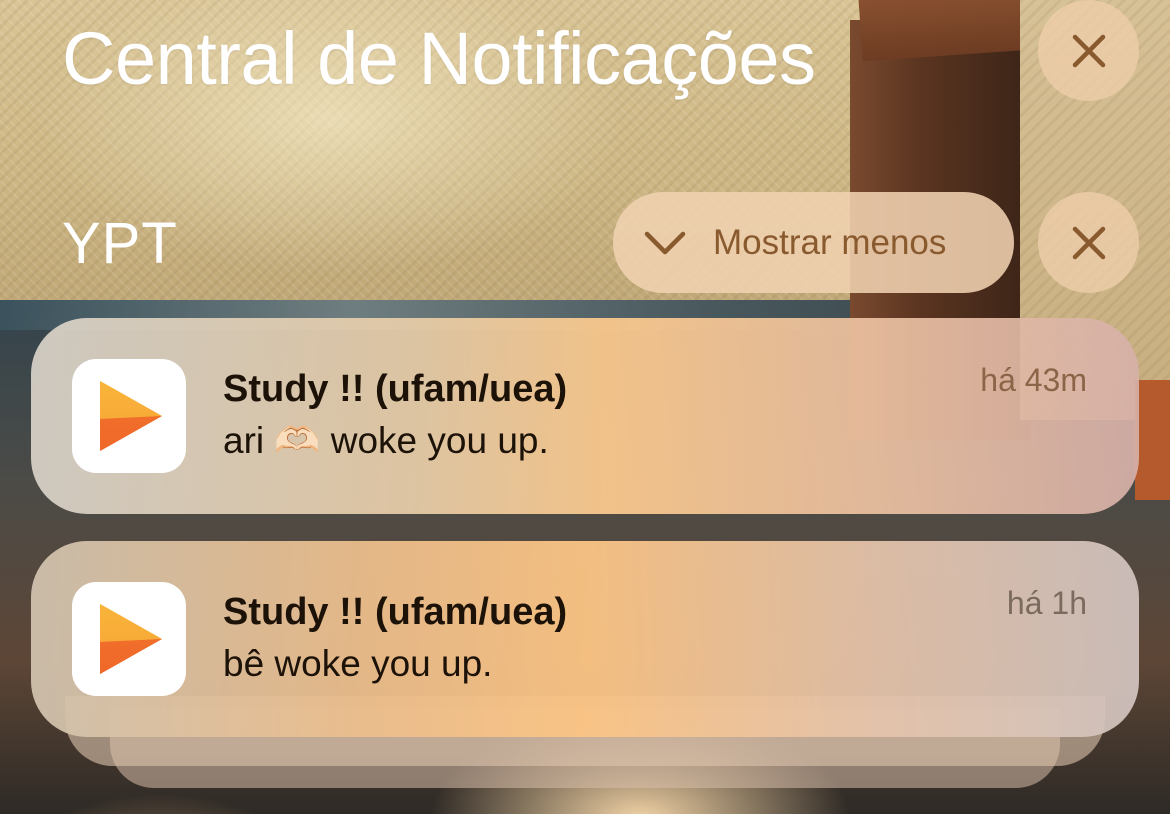 This screenshot has width=1170, height=814. What do you see at coordinates (1046, 603) in the screenshot?
I see `notification-time: há 1h` at bounding box center [1046, 603].